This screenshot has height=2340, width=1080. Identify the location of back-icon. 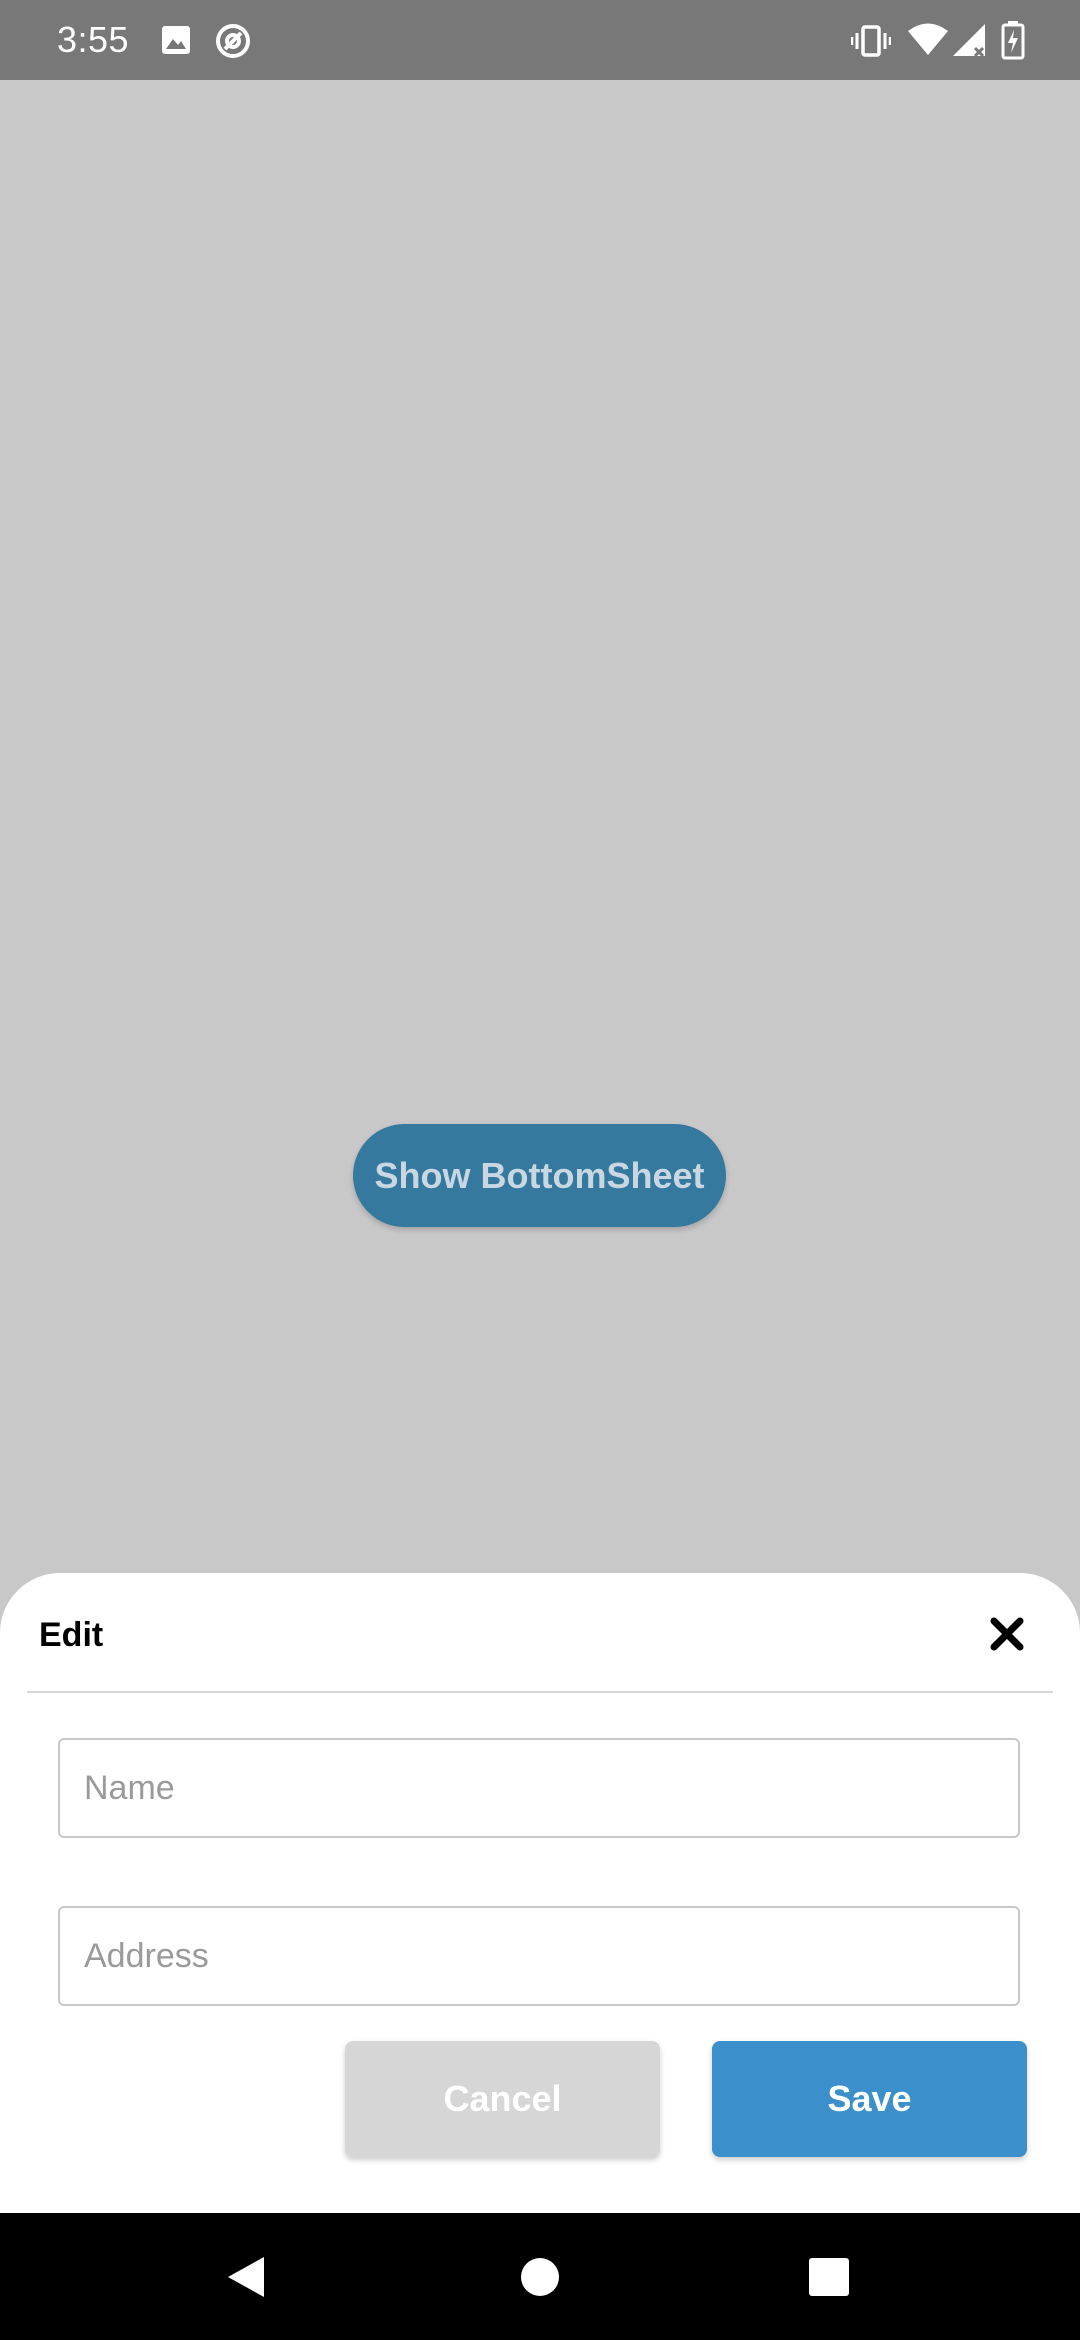
(246, 2277).